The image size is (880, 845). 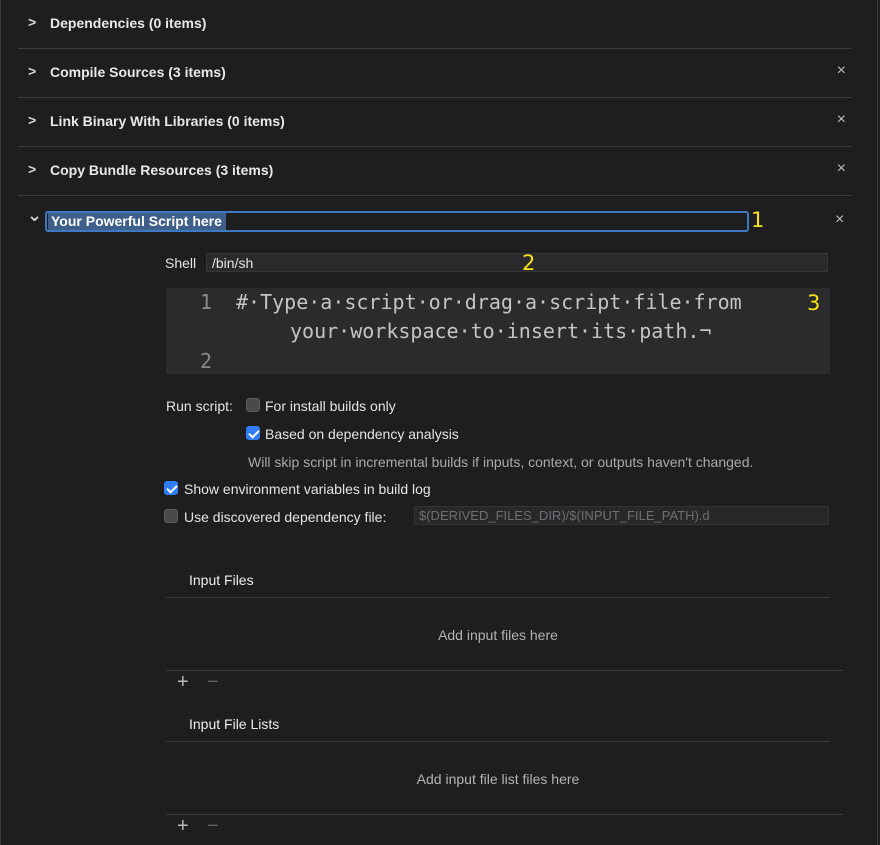 I want to click on line-number: 2, so click(x=205, y=361).